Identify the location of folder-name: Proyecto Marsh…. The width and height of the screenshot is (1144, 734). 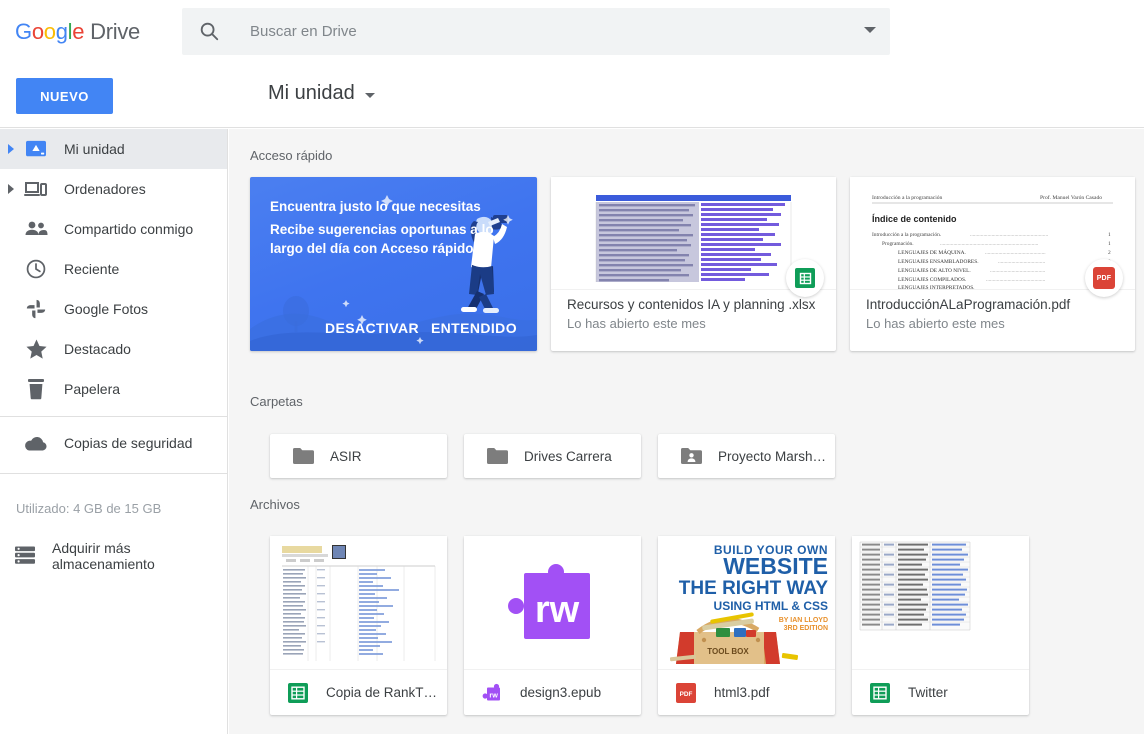
(772, 456).